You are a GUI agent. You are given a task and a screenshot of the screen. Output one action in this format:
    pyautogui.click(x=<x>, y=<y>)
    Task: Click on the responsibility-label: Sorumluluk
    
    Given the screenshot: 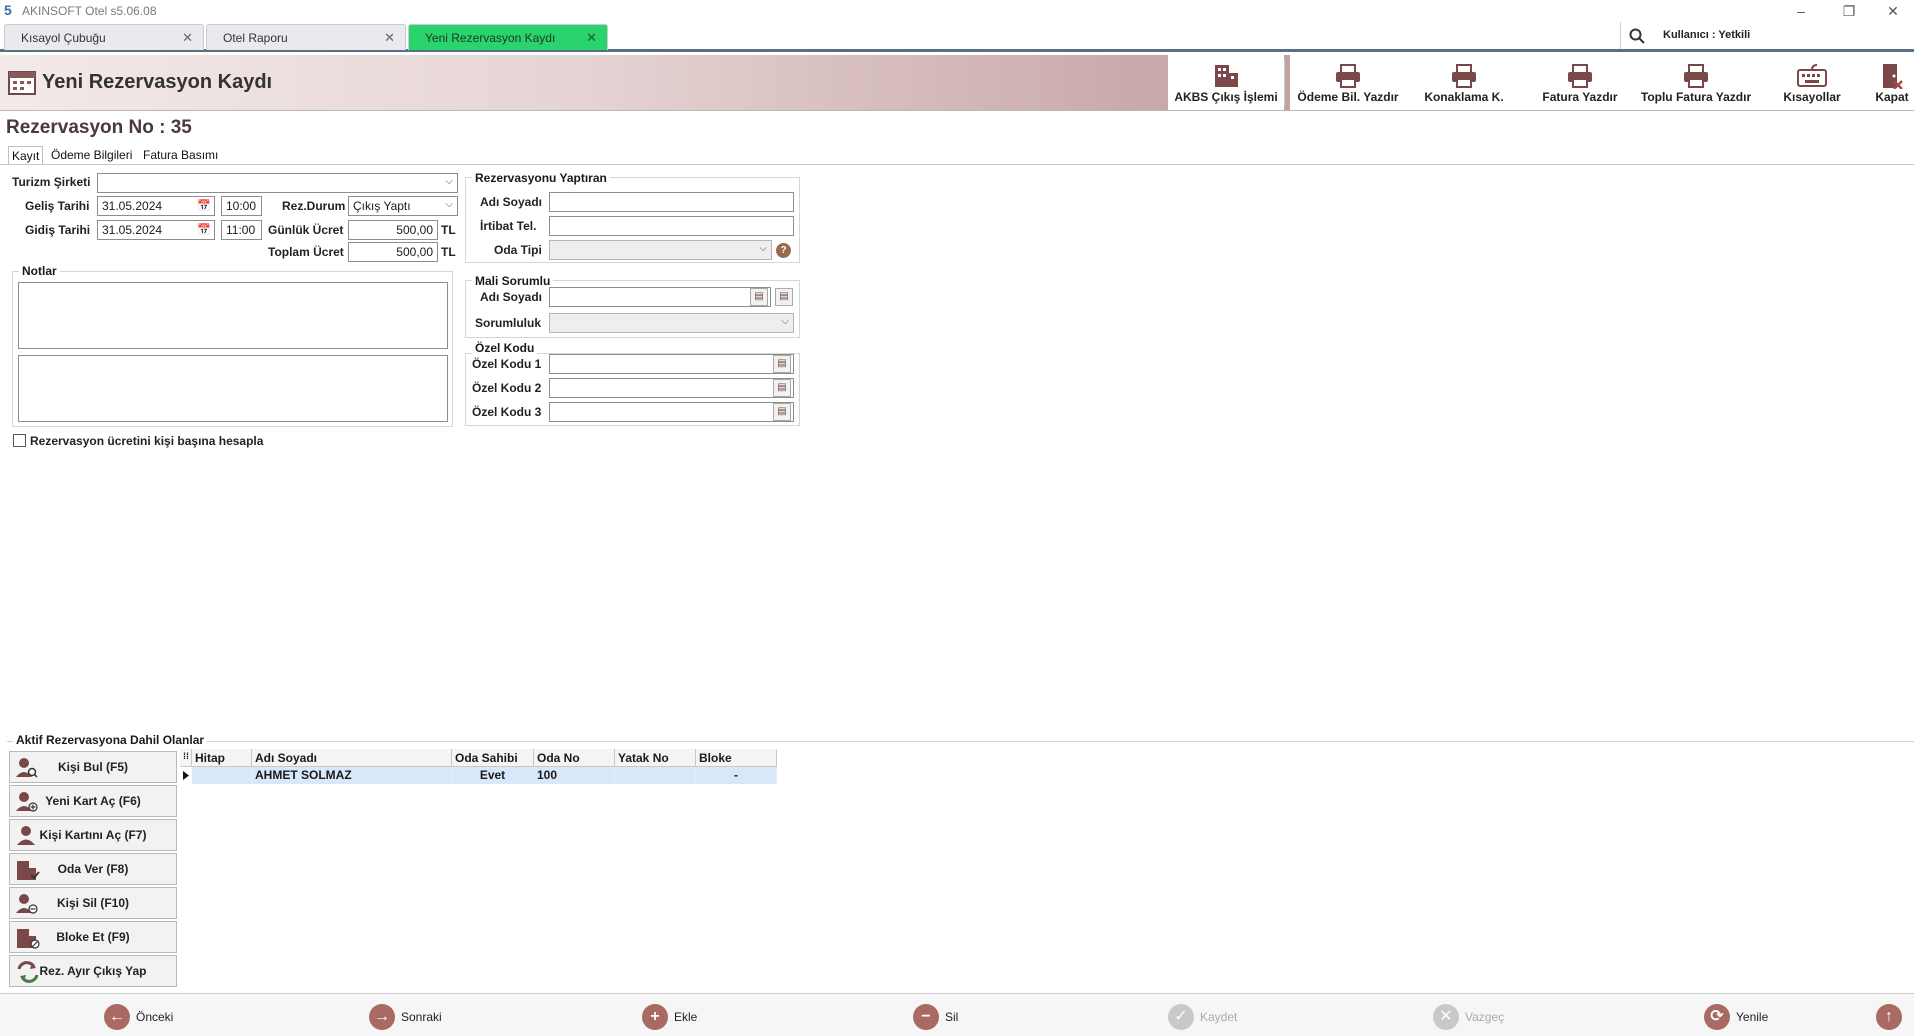 What is the action you would take?
    pyautogui.click(x=508, y=323)
    